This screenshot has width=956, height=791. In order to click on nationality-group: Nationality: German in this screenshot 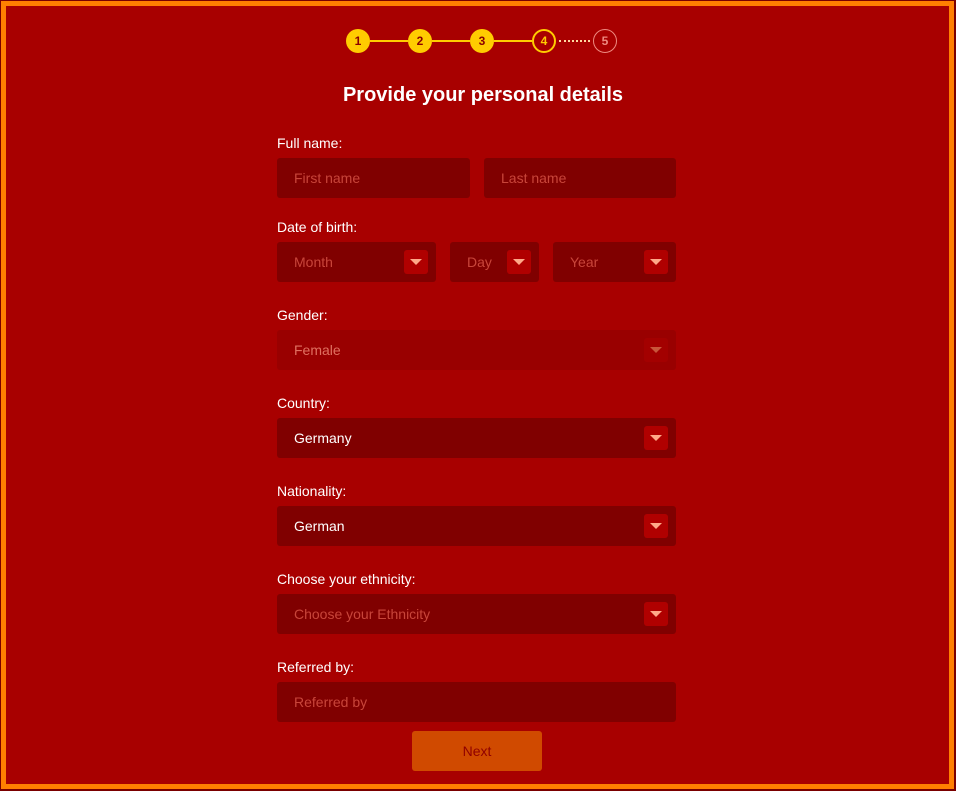, I will do `click(476, 514)`.